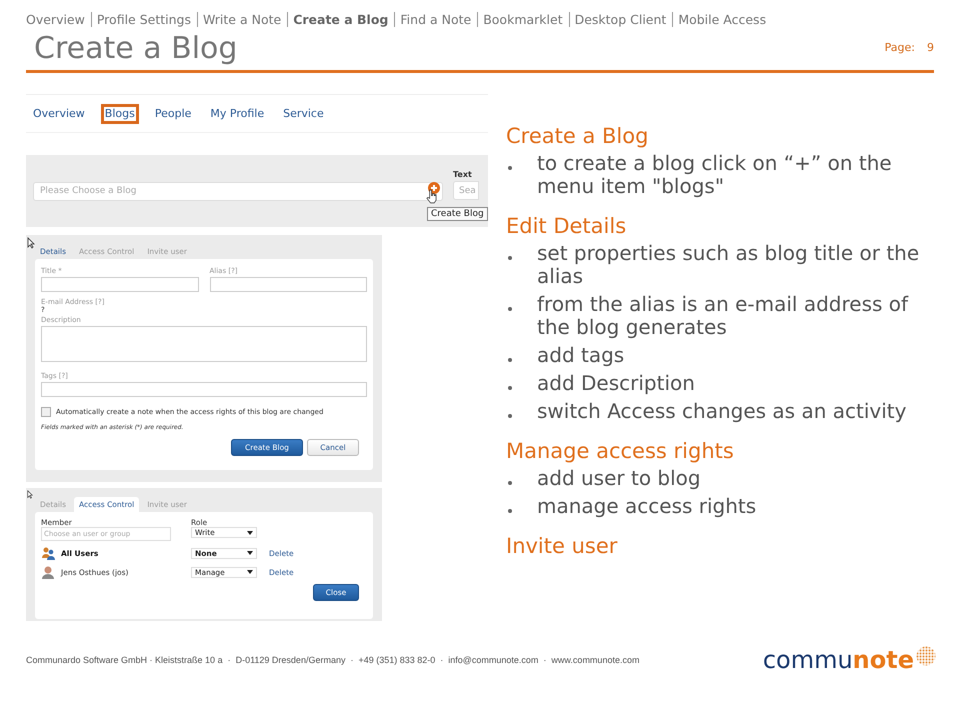 The width and height of the screenshot is (960, 720). I want to click on nav-link: Bookmarklet, so click(520, 19).